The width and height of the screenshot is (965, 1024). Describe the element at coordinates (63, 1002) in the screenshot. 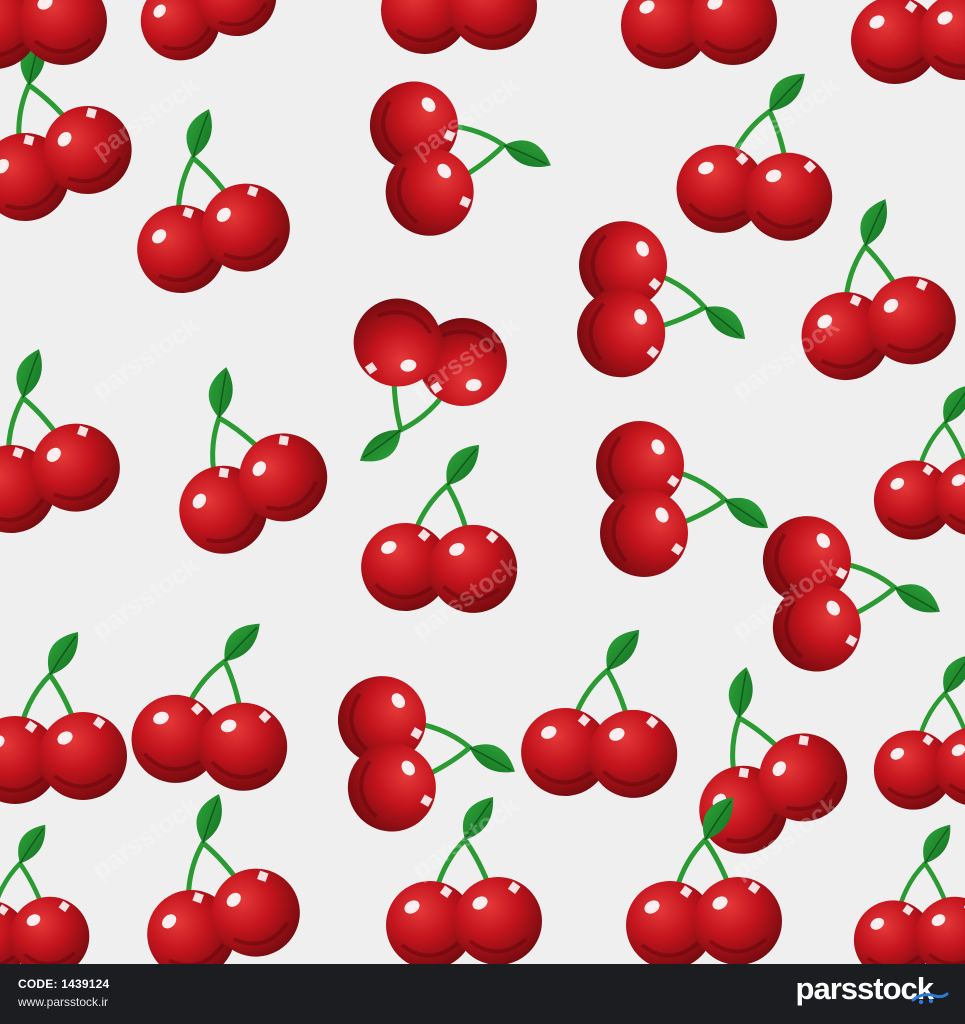

I see `site-url: www.parsstock.ir` at that location.